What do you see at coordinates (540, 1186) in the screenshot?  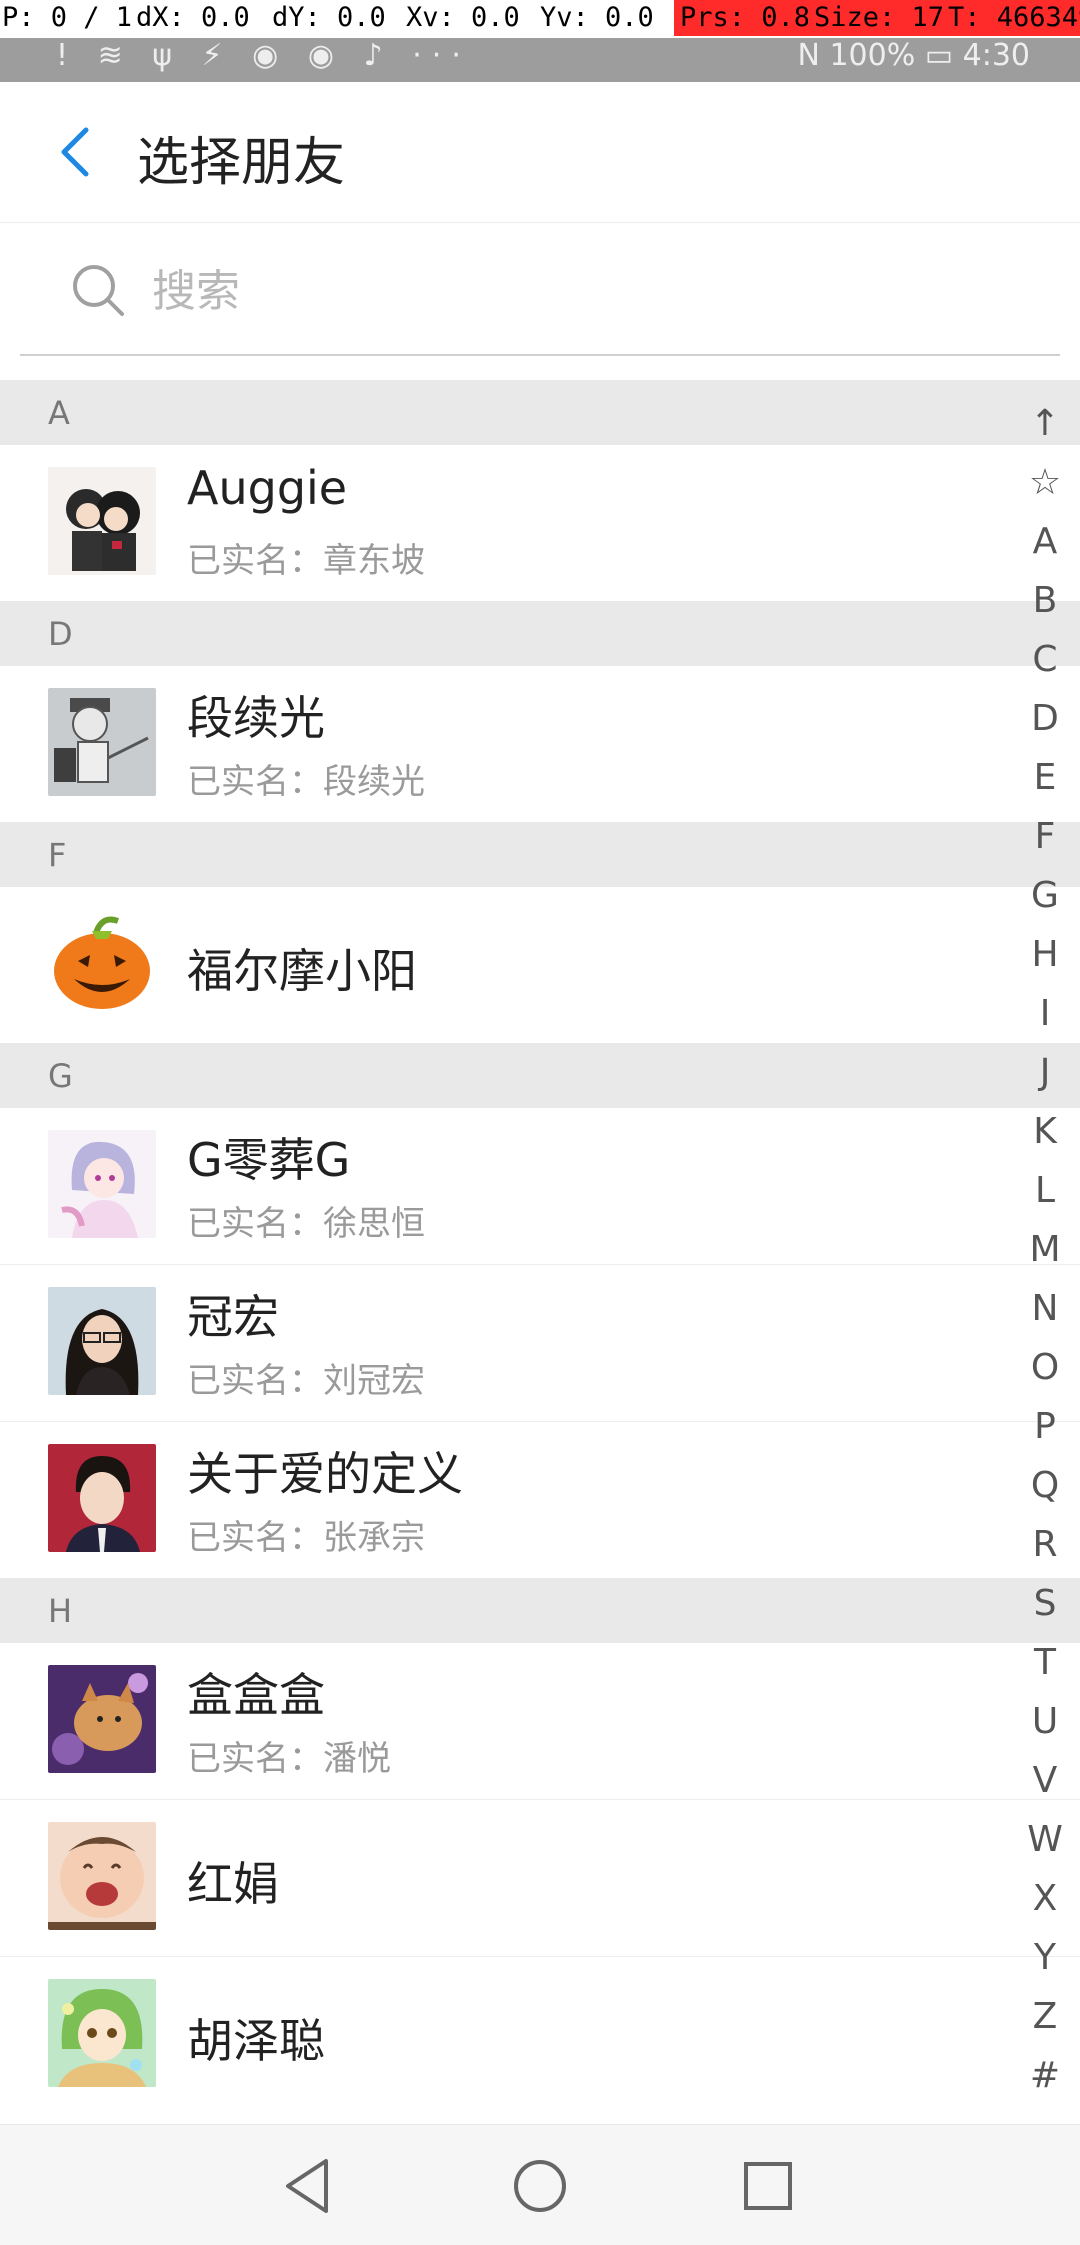 I see `list-item: G零葬G 已实名：徐思恒` at bounding box center [540, 1186].